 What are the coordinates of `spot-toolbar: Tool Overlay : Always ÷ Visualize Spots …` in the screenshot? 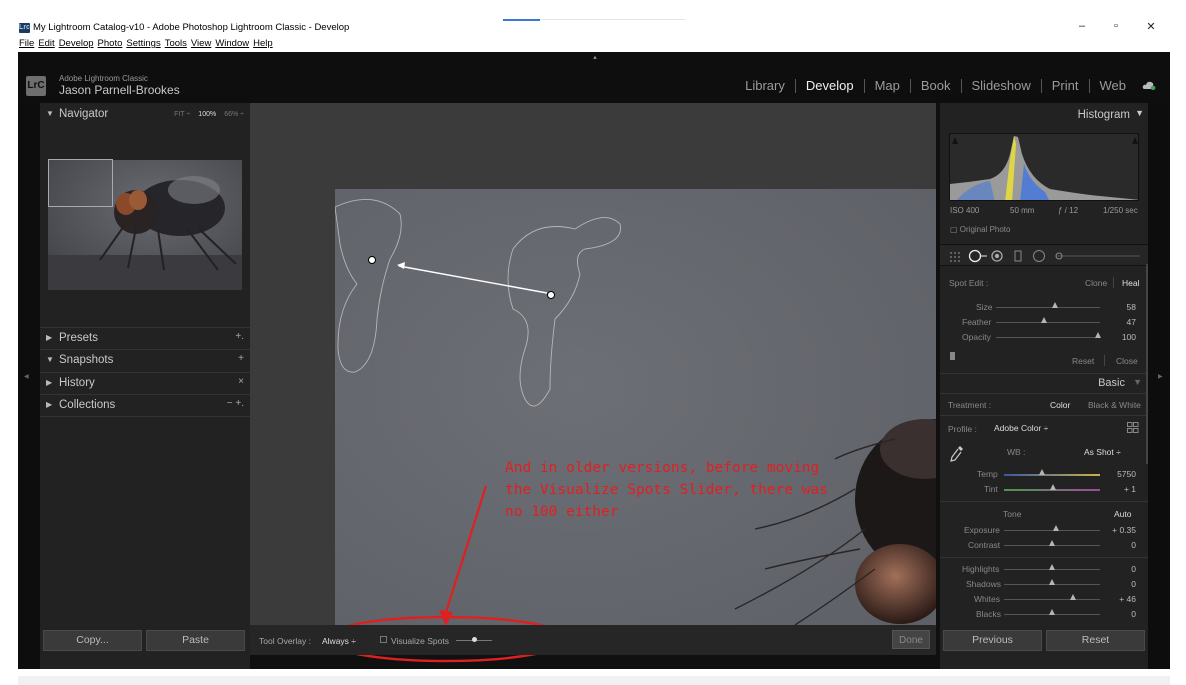 It's located at (593, 640).